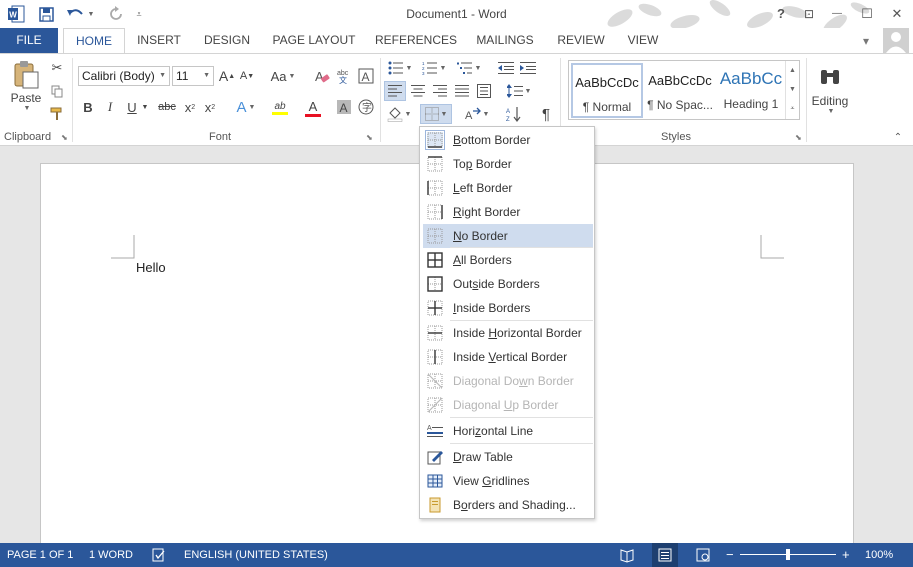 The height and width of the screenshot is (567, 913). What do you see at coordinates (366, 76) in the screenshot?
I see `character-border-icon: A` at bounding box center [366, 76].